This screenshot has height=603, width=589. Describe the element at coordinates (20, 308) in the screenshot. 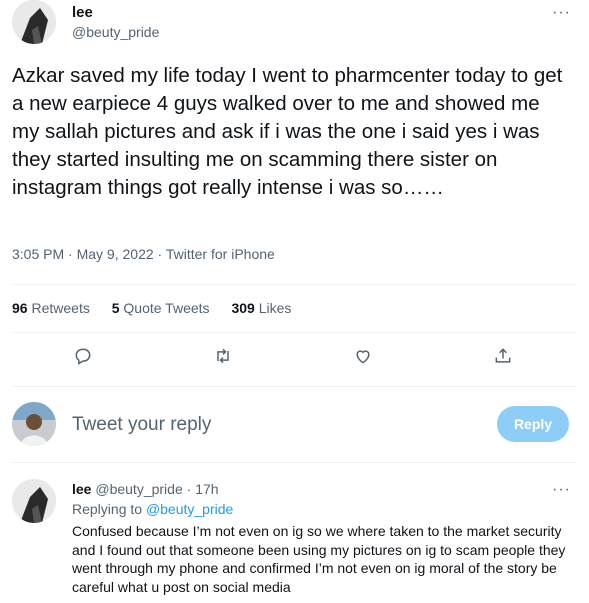

I see `retweets-count: 96` at that location.